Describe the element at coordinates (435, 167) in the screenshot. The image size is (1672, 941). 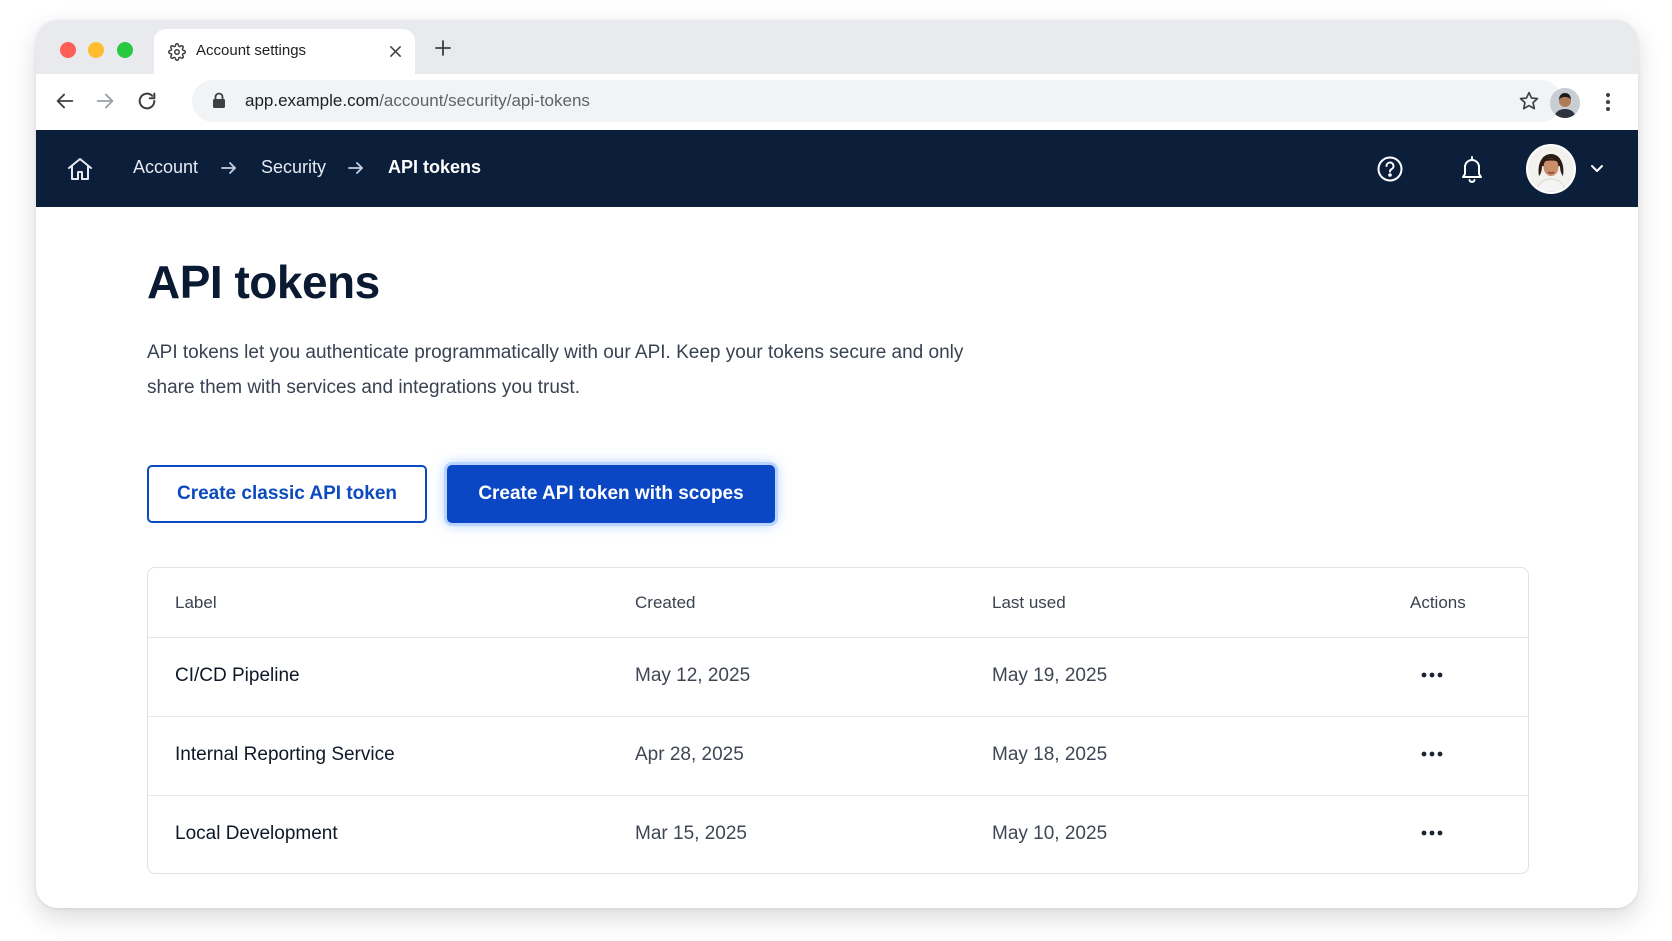
I see `breadcrumb-api-tokens: API tokens` at that location.